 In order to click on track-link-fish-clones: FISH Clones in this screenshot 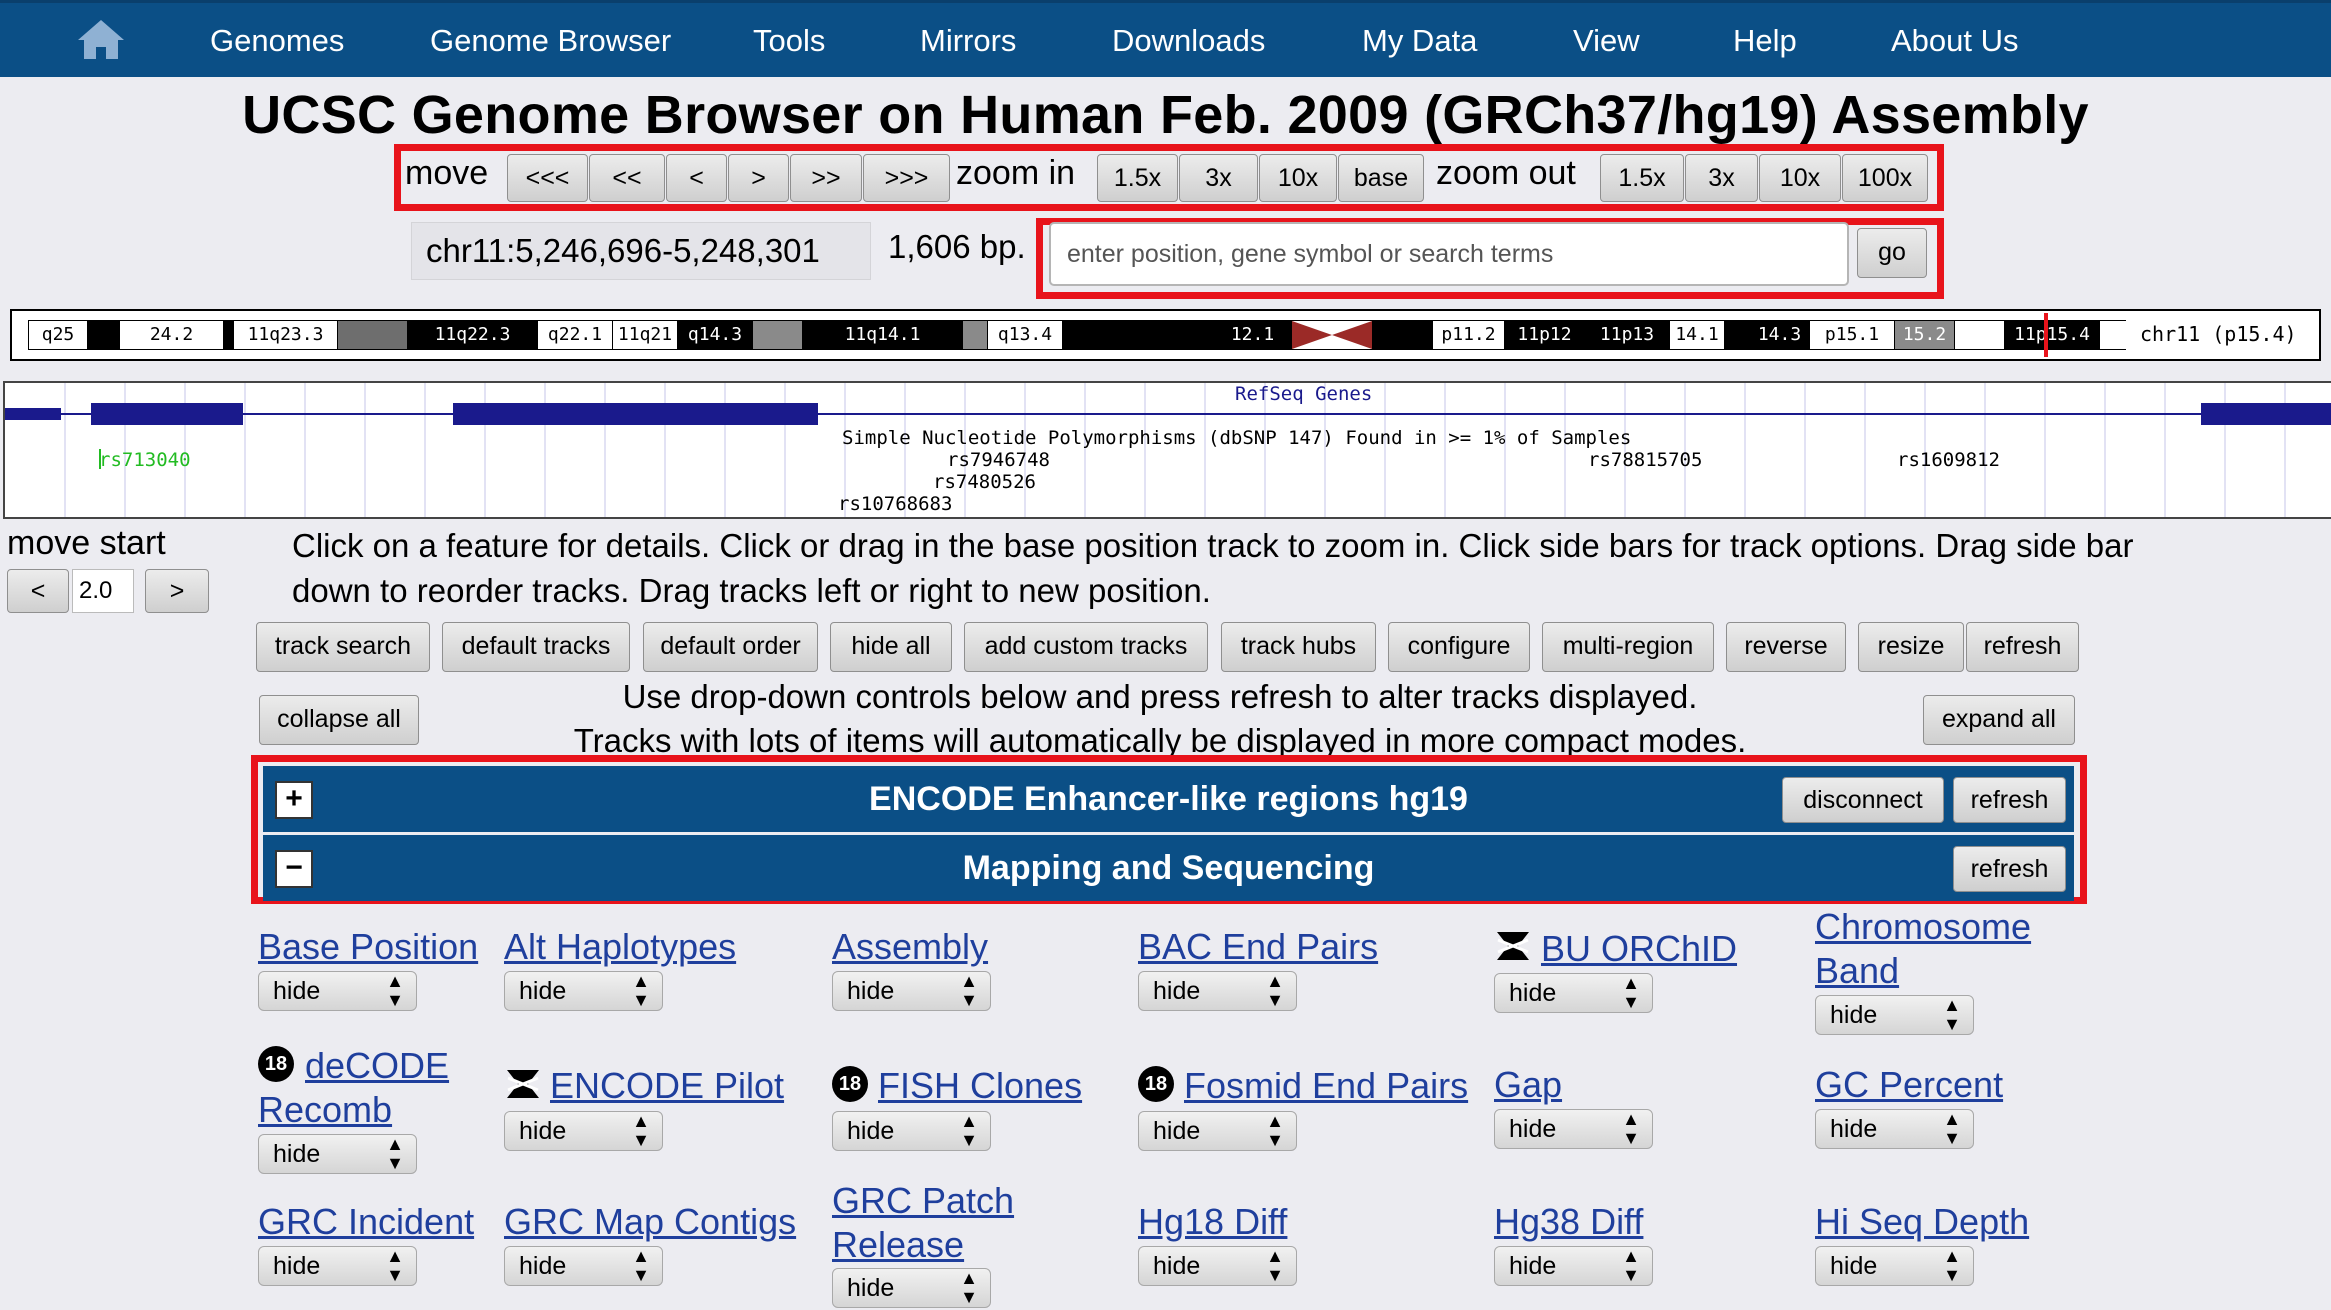, I will do `click(980, 1086)`.